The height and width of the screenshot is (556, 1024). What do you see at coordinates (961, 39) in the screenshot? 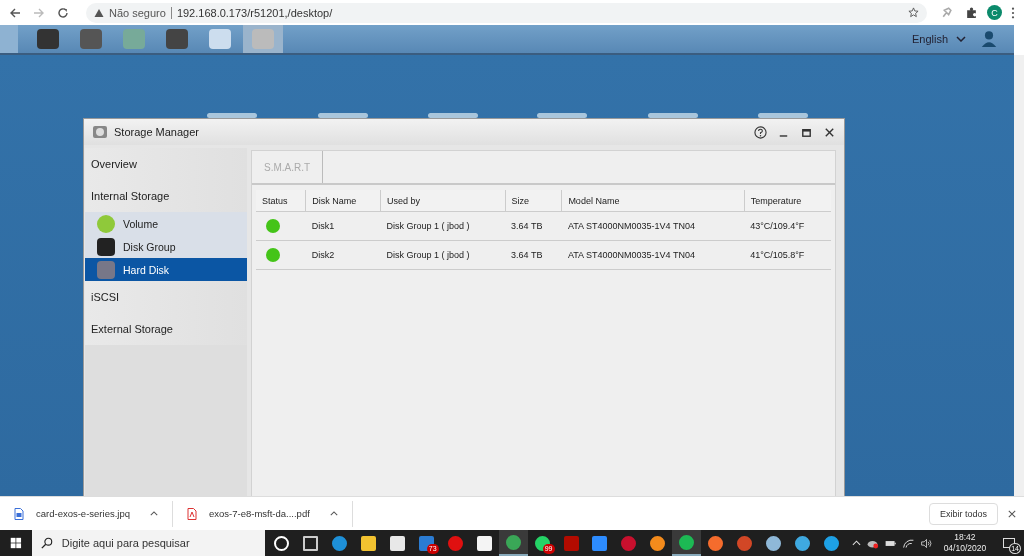
I see `chevron-down-icon` at bounding box center [961, 39].